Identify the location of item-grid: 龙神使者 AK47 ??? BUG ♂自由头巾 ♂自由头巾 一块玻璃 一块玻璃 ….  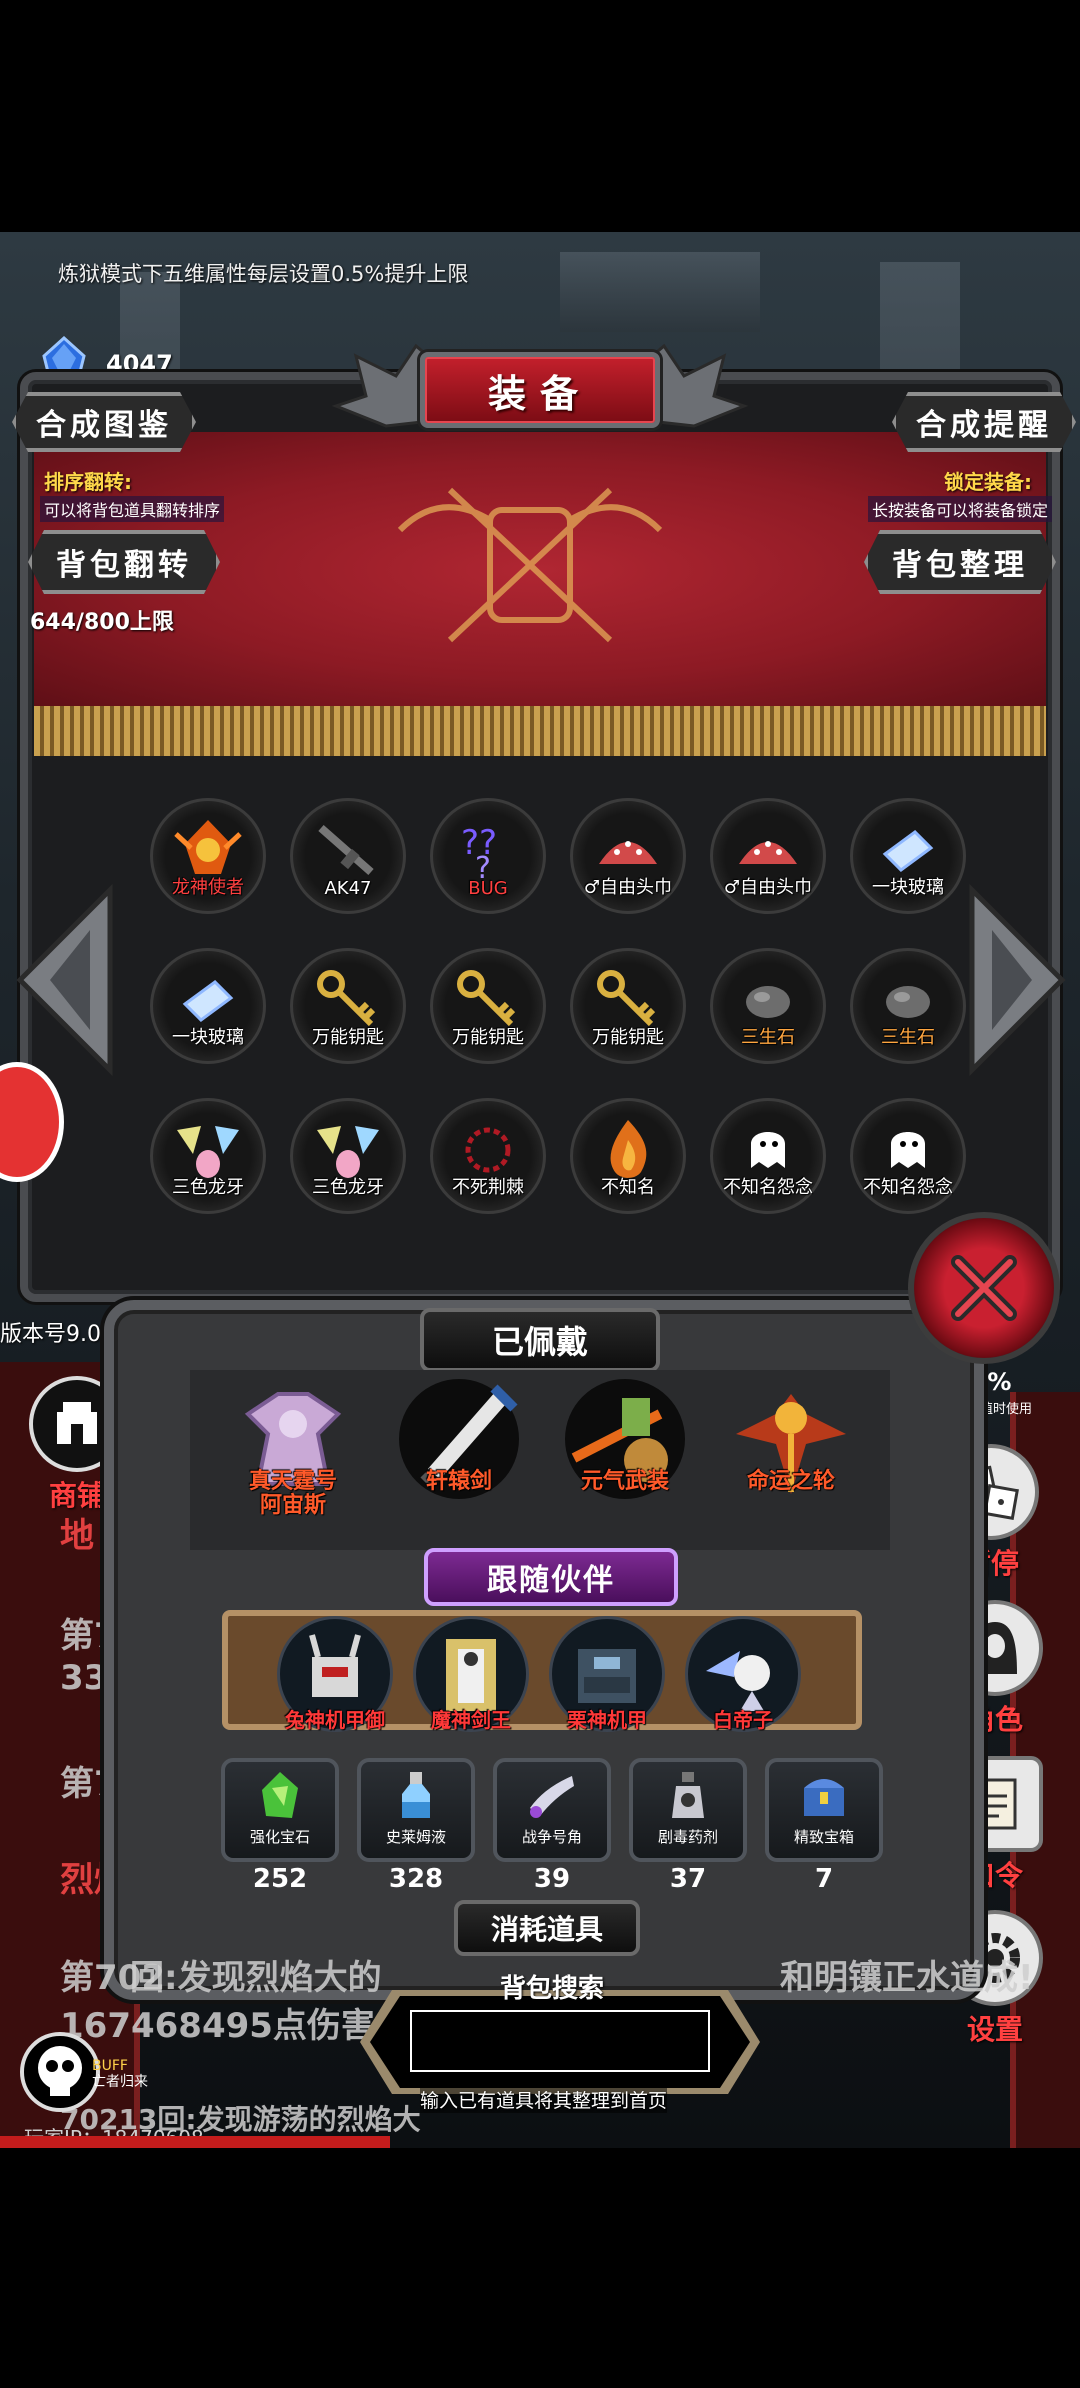
(553, 1007).